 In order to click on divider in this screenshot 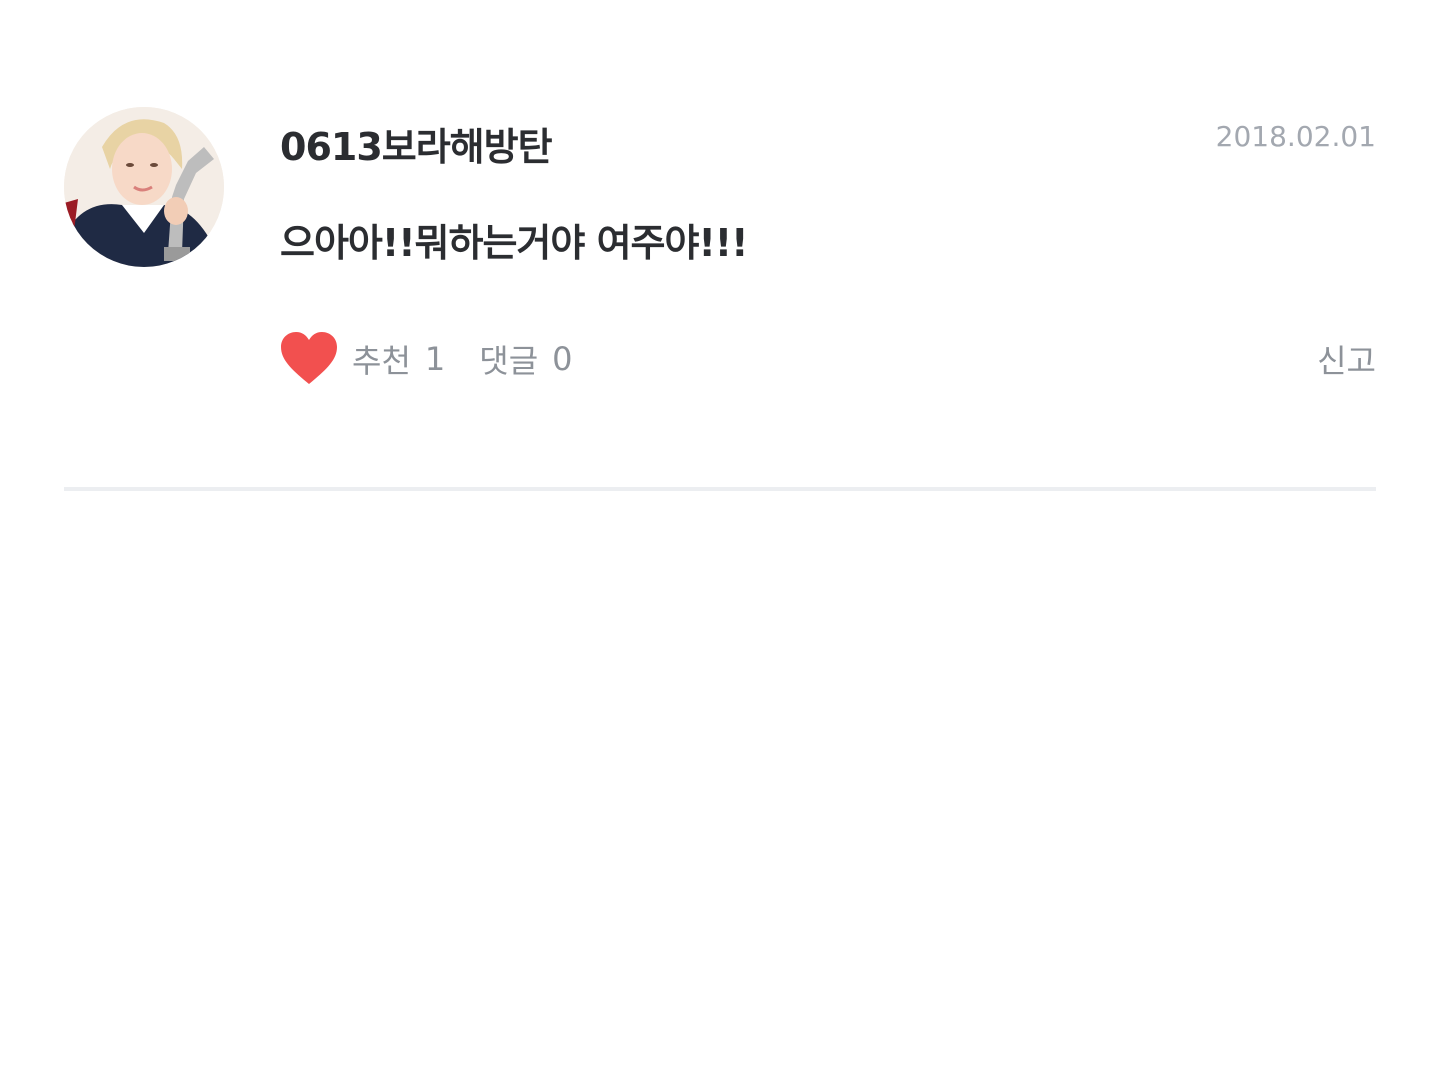, I will do `click(720, 489)`.